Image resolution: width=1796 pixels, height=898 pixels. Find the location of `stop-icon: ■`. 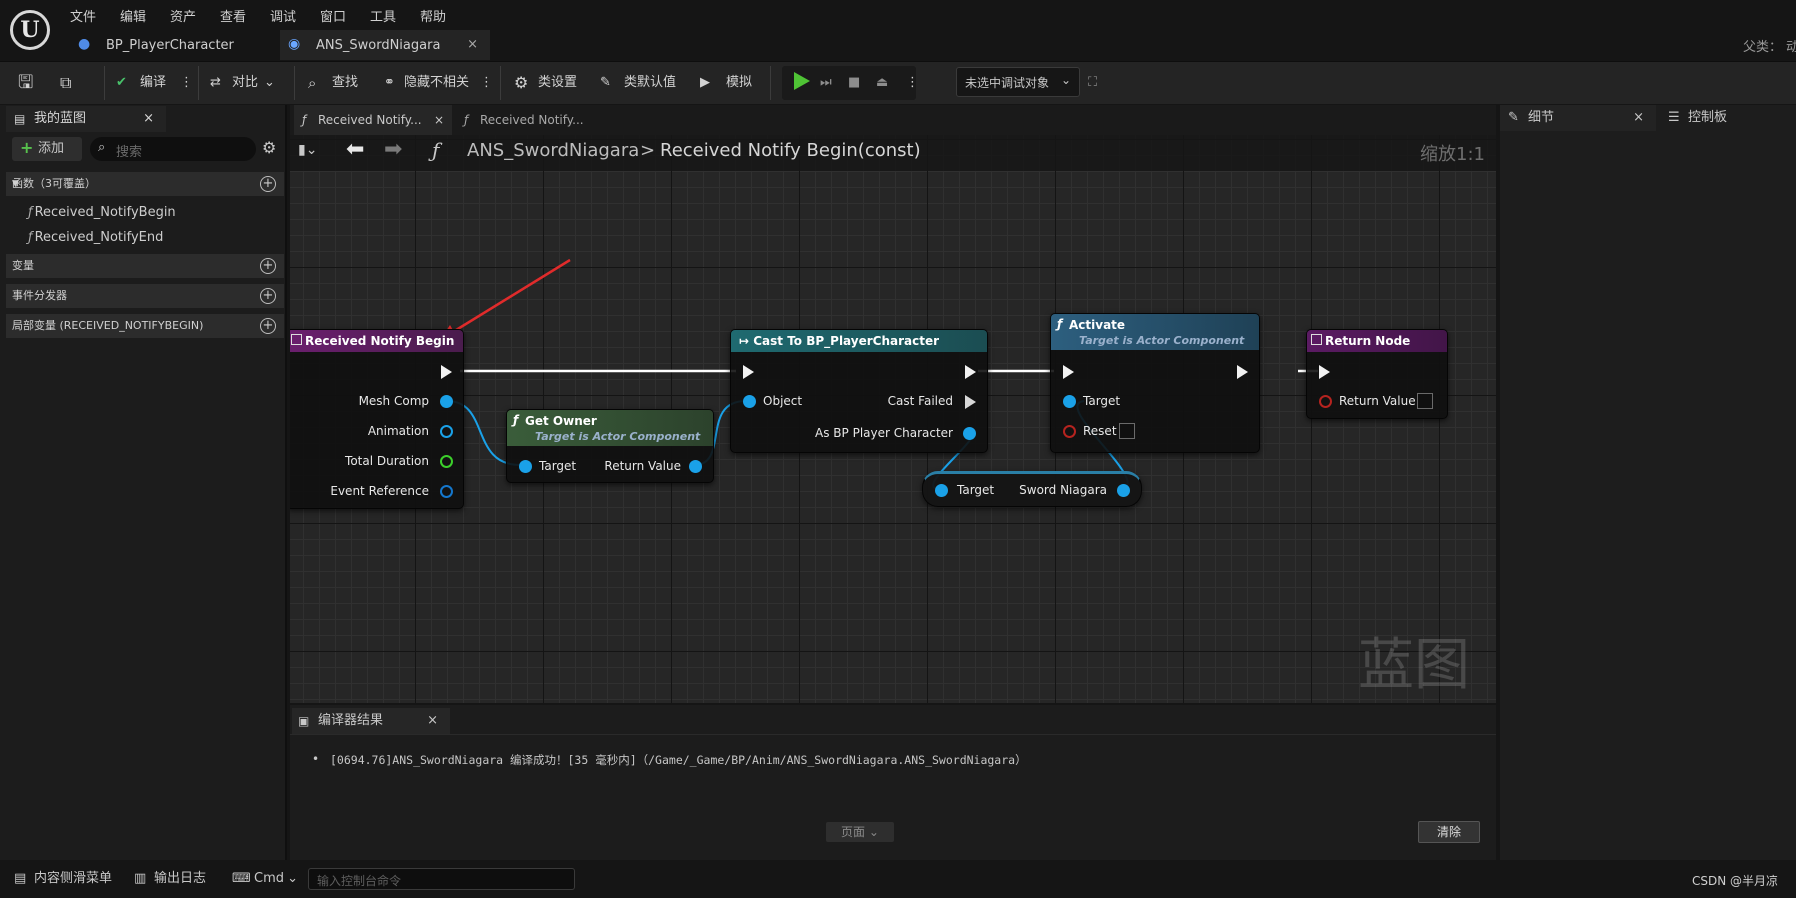

stop-icon: ■ is located at coordinates (854, 83).